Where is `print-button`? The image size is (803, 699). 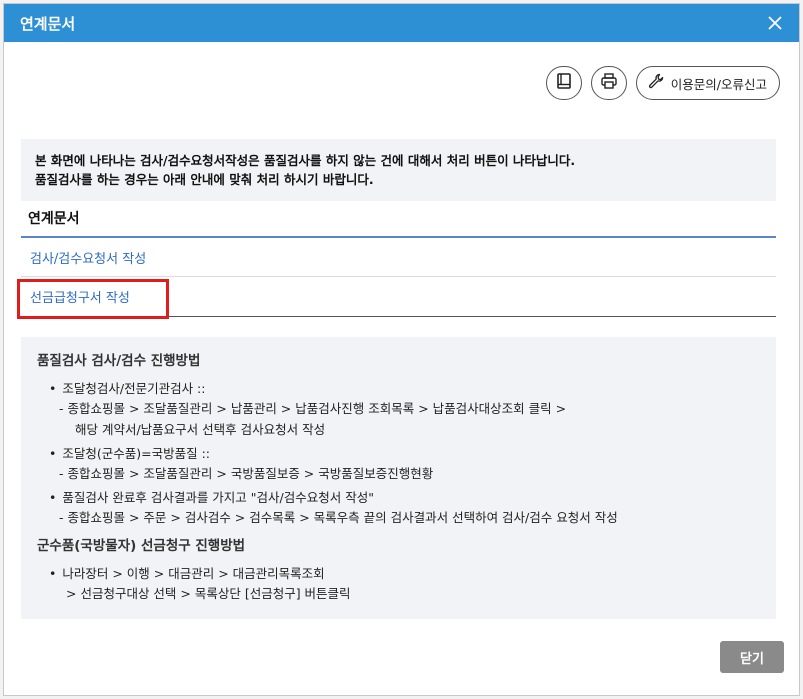 print-button is located at coordinates (608, 83).